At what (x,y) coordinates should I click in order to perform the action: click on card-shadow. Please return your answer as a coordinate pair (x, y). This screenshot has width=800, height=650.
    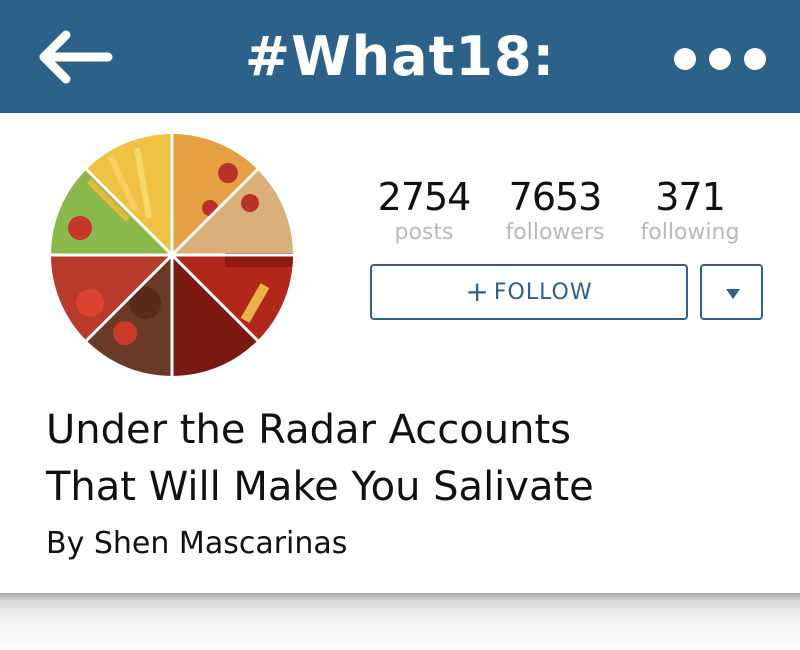
    Looking at the image, I should click on (400, 621).